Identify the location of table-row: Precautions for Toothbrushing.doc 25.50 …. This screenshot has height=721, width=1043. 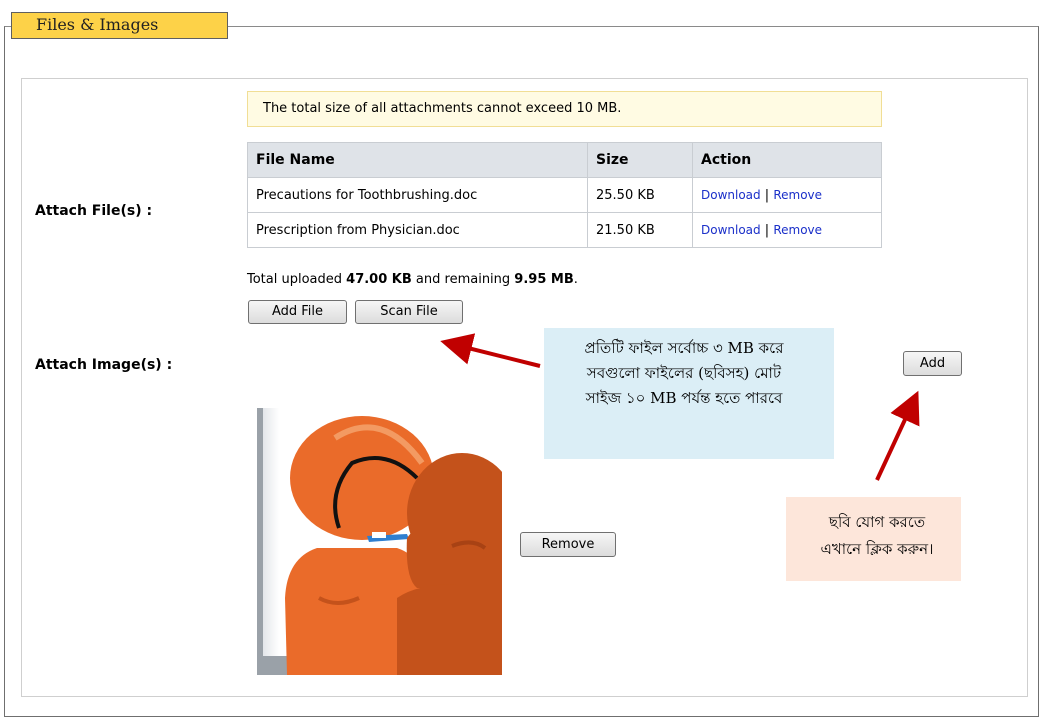
(564, 195).